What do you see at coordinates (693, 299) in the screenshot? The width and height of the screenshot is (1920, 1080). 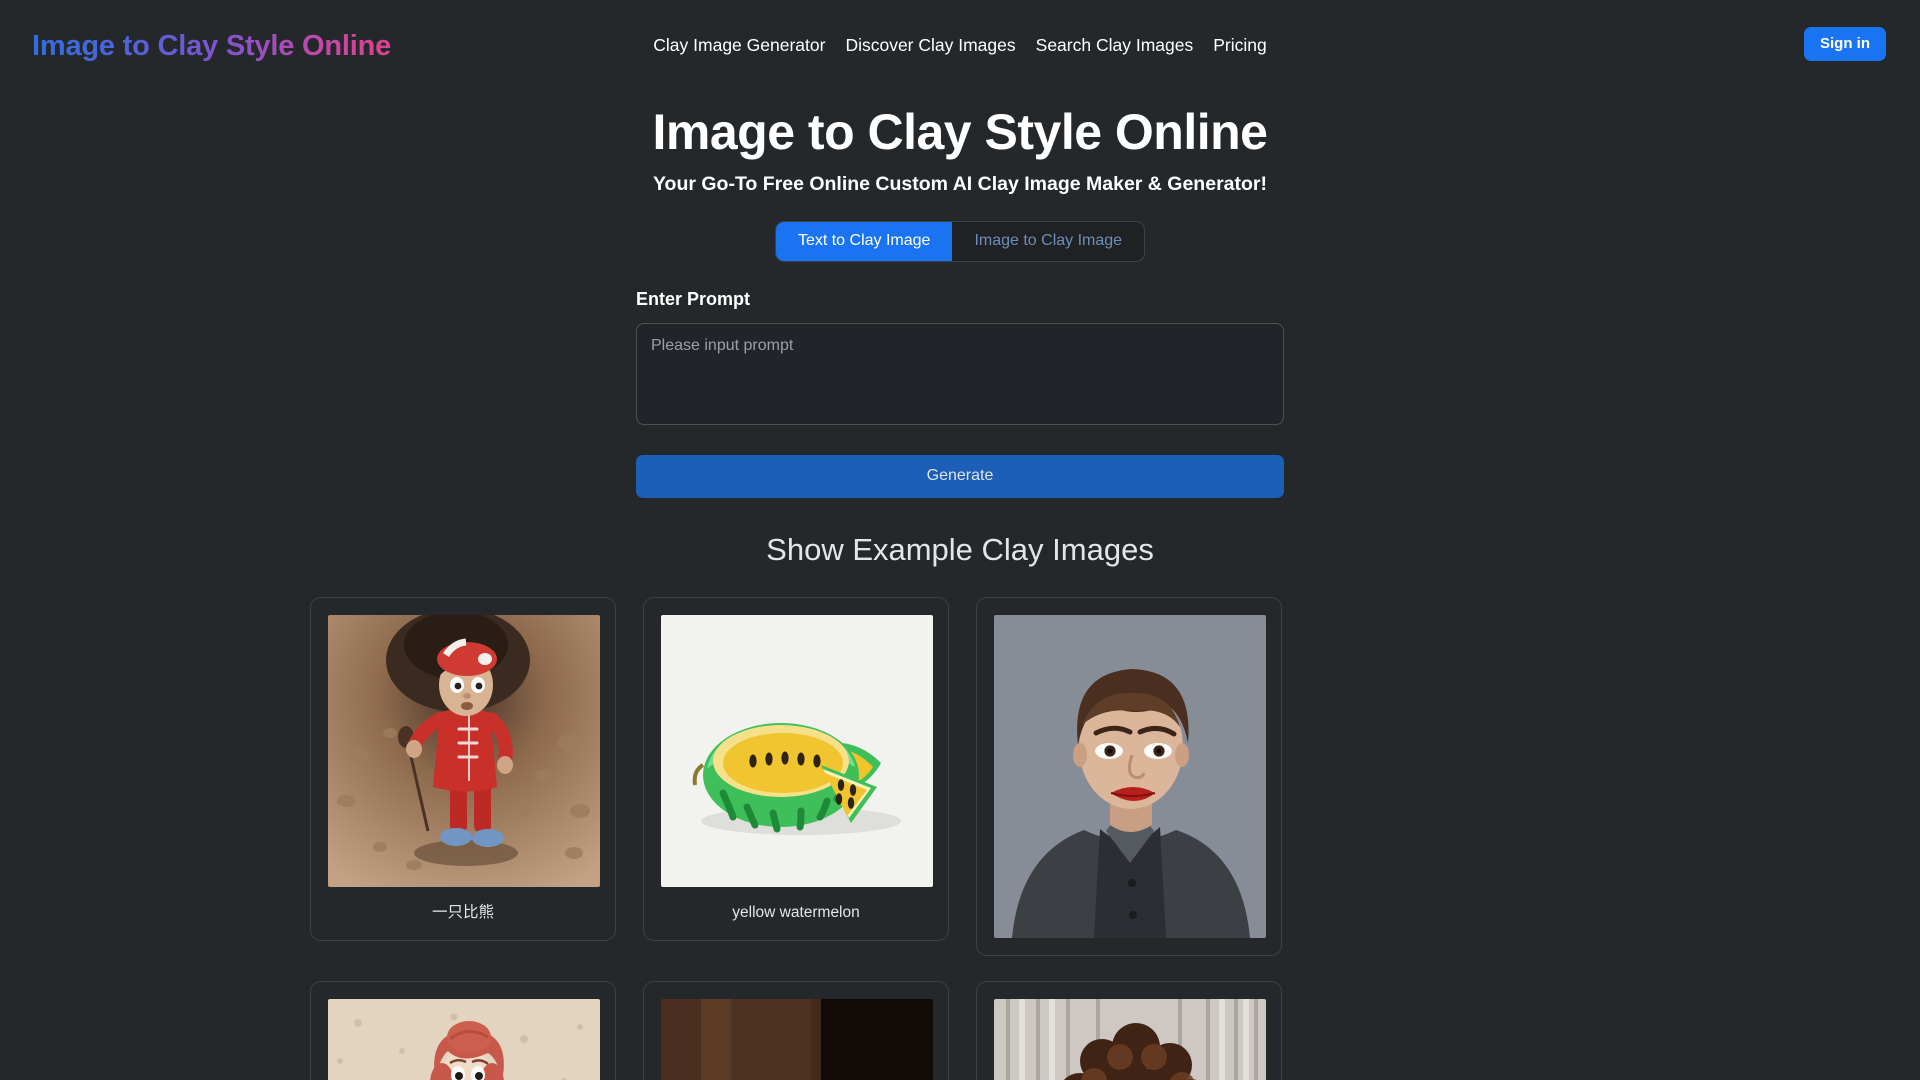 I see `prompt-label: Enter Prompt` at bounding box center [693, 299].